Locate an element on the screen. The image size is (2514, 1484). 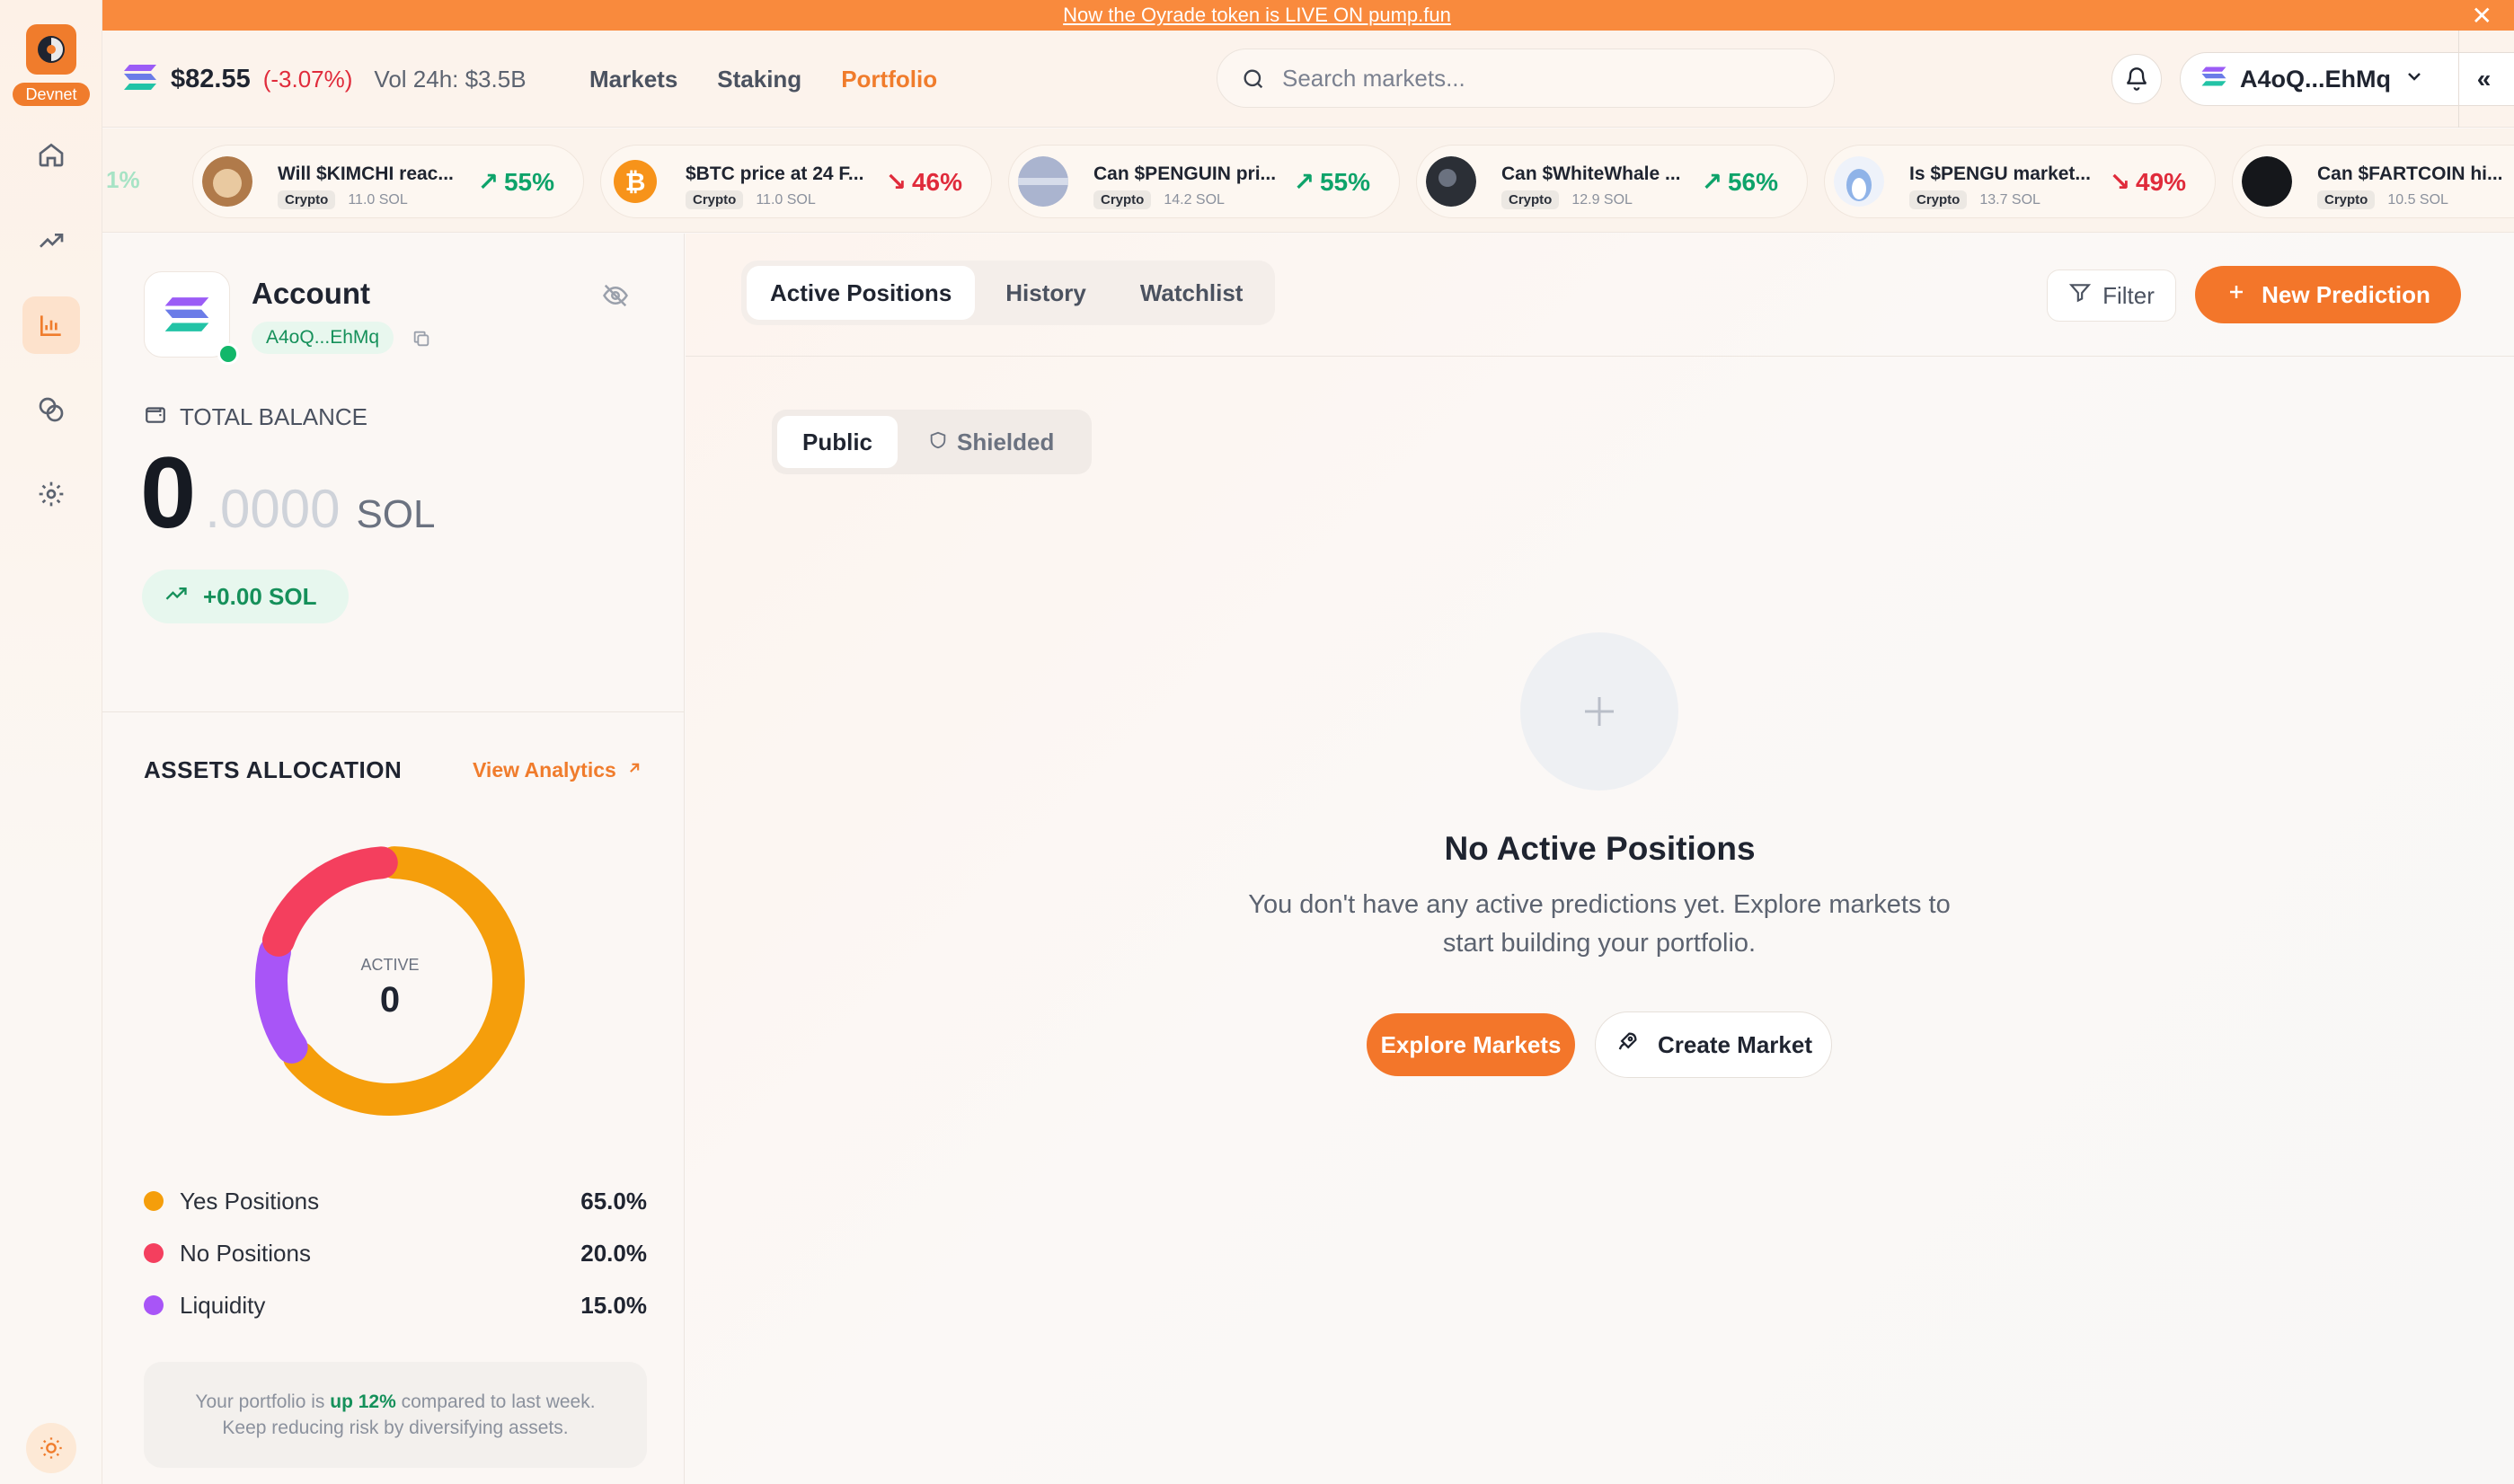
wallet-address: A4oQ...EhMq is located at coordinates (2315, 79).